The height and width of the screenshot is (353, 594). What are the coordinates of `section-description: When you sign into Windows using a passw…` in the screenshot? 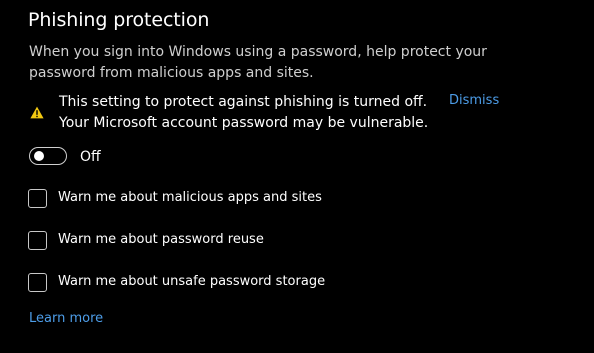 It's located at (258, 62).